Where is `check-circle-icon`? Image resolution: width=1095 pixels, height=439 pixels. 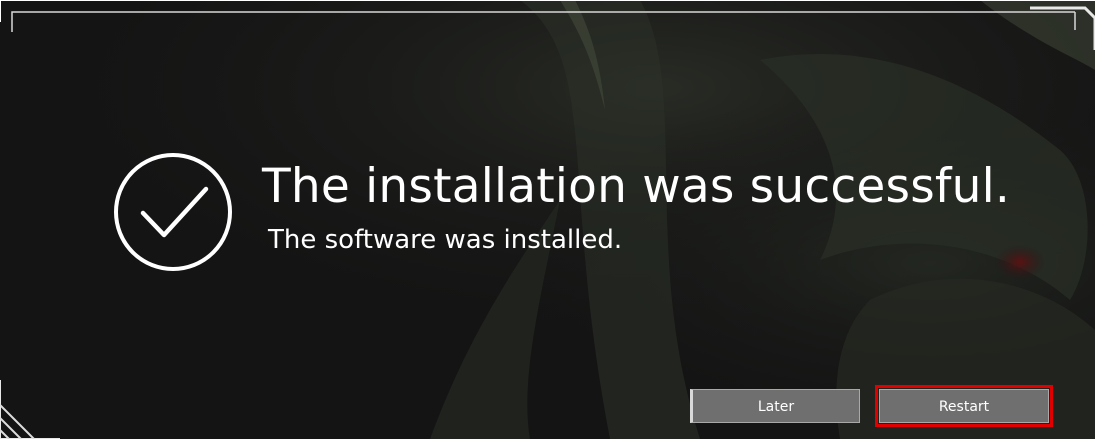 check-circle-icon is located at coordinates (173, 212).